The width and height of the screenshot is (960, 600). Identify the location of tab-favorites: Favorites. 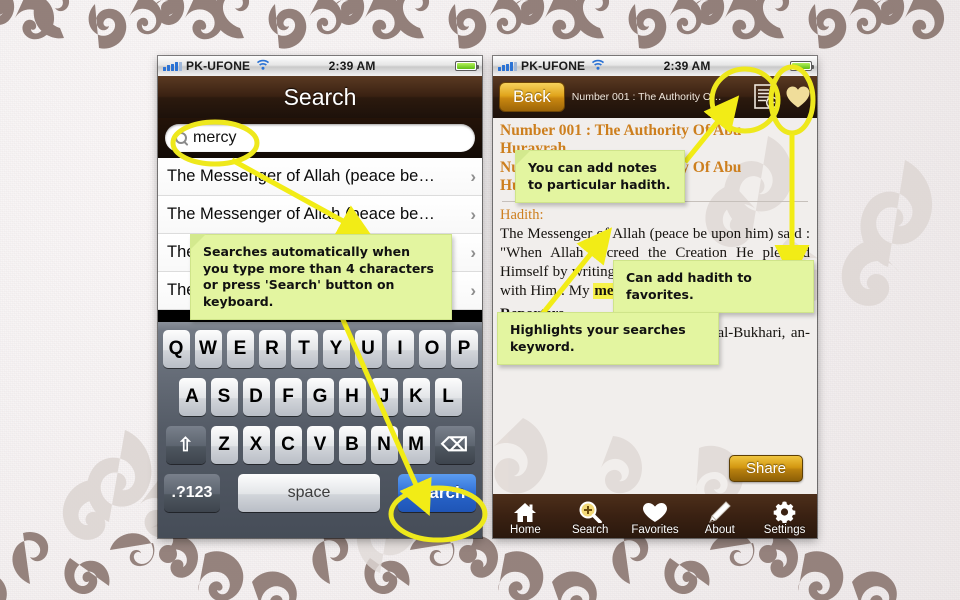
(655, 518).